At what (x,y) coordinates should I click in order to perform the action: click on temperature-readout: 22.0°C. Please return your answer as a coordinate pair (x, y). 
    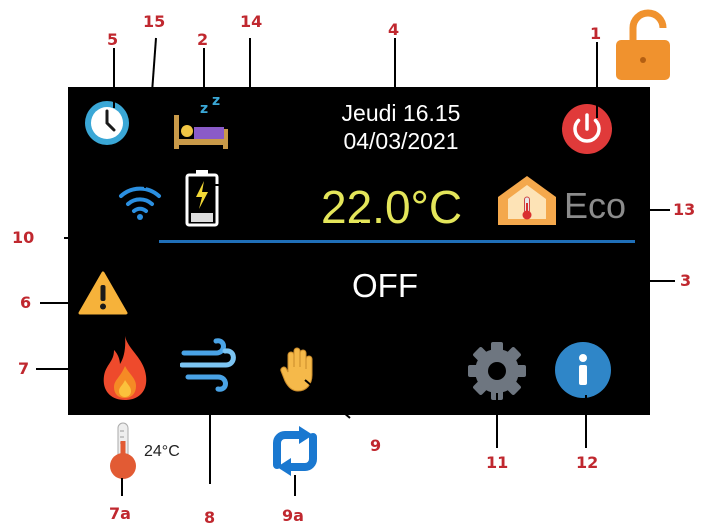
    Looking at the image, I should click on (392, 207).